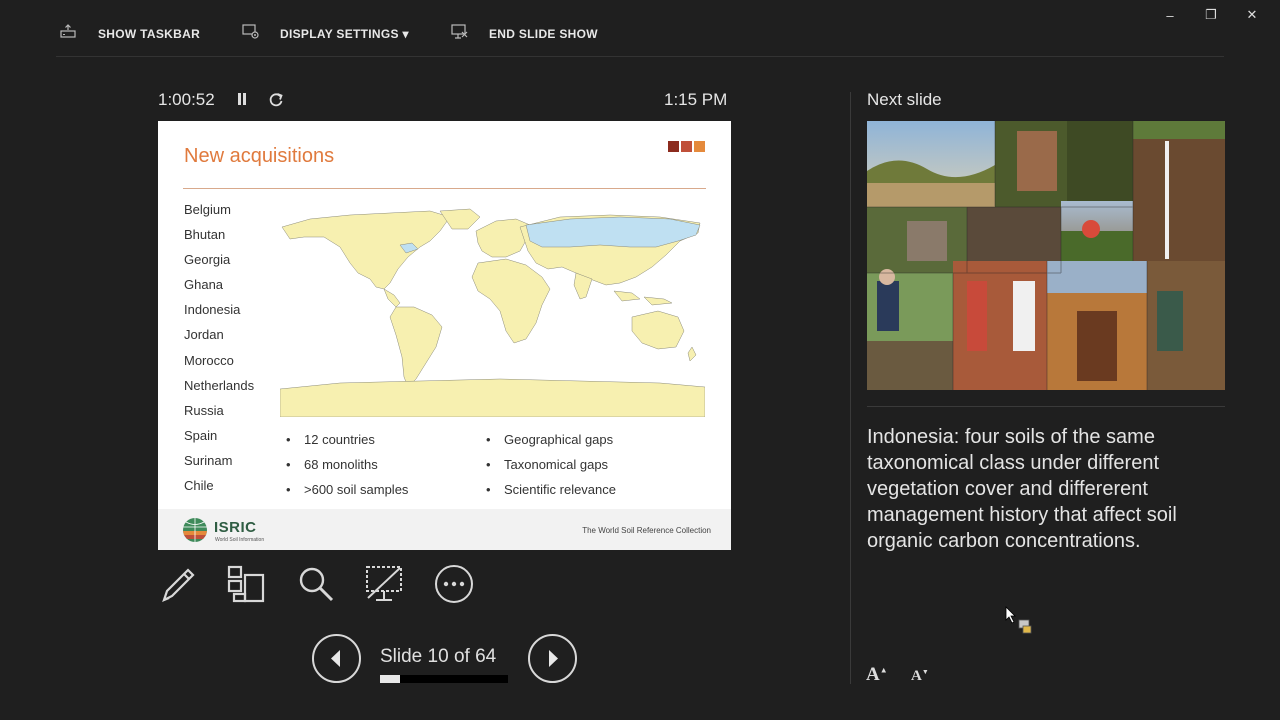 The image size is (1280, 720). I want to click on display-settings-icon, so click(252, 34).